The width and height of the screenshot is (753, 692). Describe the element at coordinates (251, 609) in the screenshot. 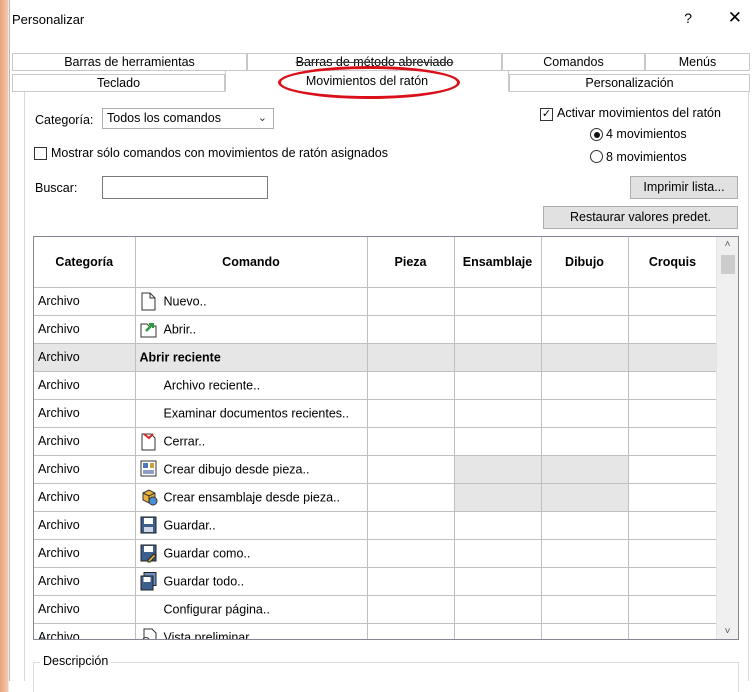

I see `cell-command: Configurar página..` at that location.